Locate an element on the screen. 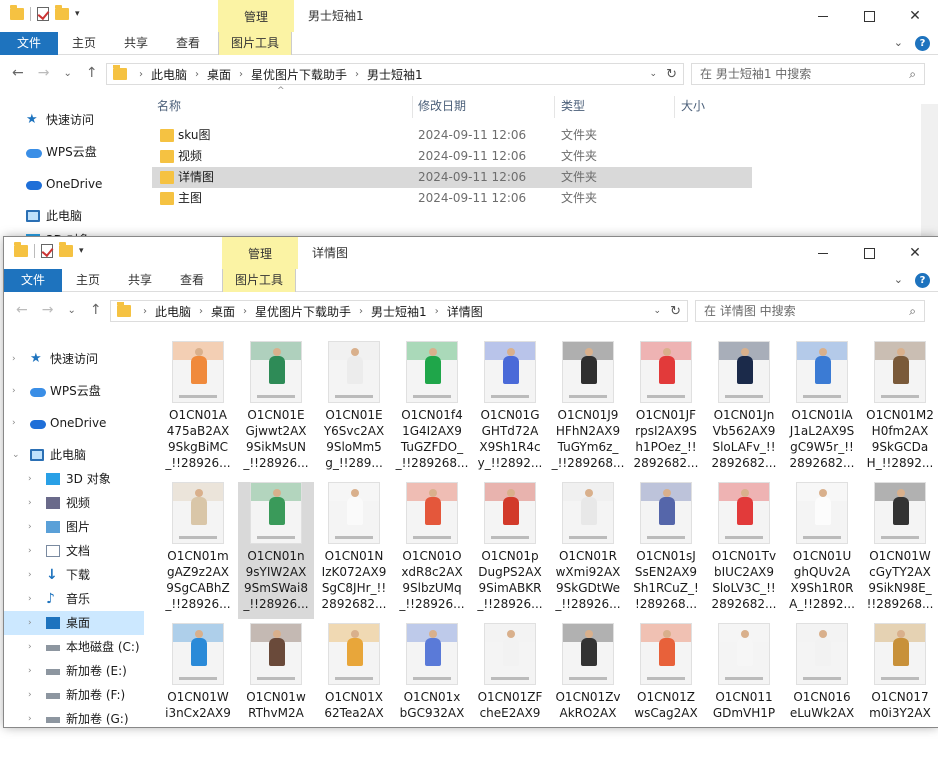 The image size is (938, 760). address-bar: › 此电脑 › 桌面 › 星优图片下载助手 › 男士短袖1 › 详情图 ⌄ ↻ is located at coordinates (399, 311).